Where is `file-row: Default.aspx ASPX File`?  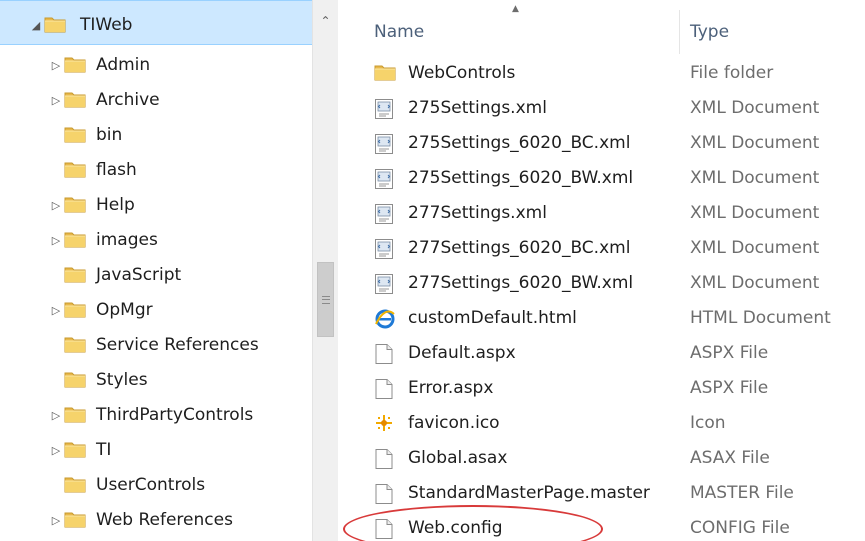 file-row: Default.aspx ASPX File is located at coordinates (601, 353).